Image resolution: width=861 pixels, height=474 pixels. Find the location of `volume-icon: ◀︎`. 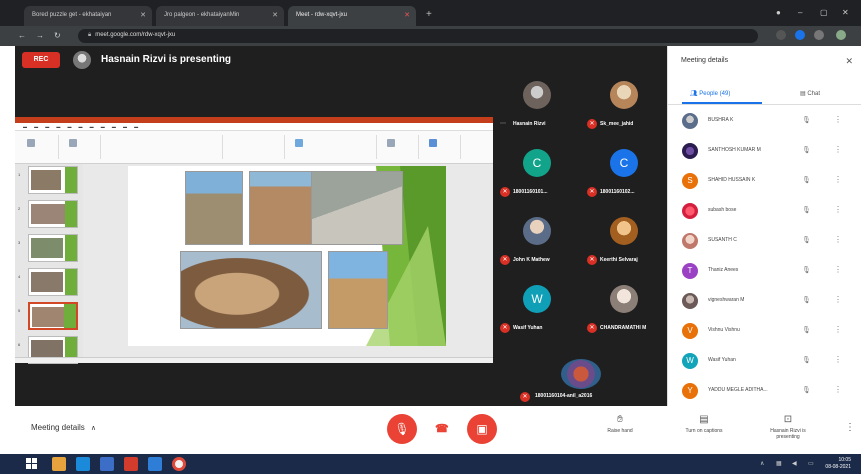

volume-icon: ◀︎ is located at coordinates (794, 463).